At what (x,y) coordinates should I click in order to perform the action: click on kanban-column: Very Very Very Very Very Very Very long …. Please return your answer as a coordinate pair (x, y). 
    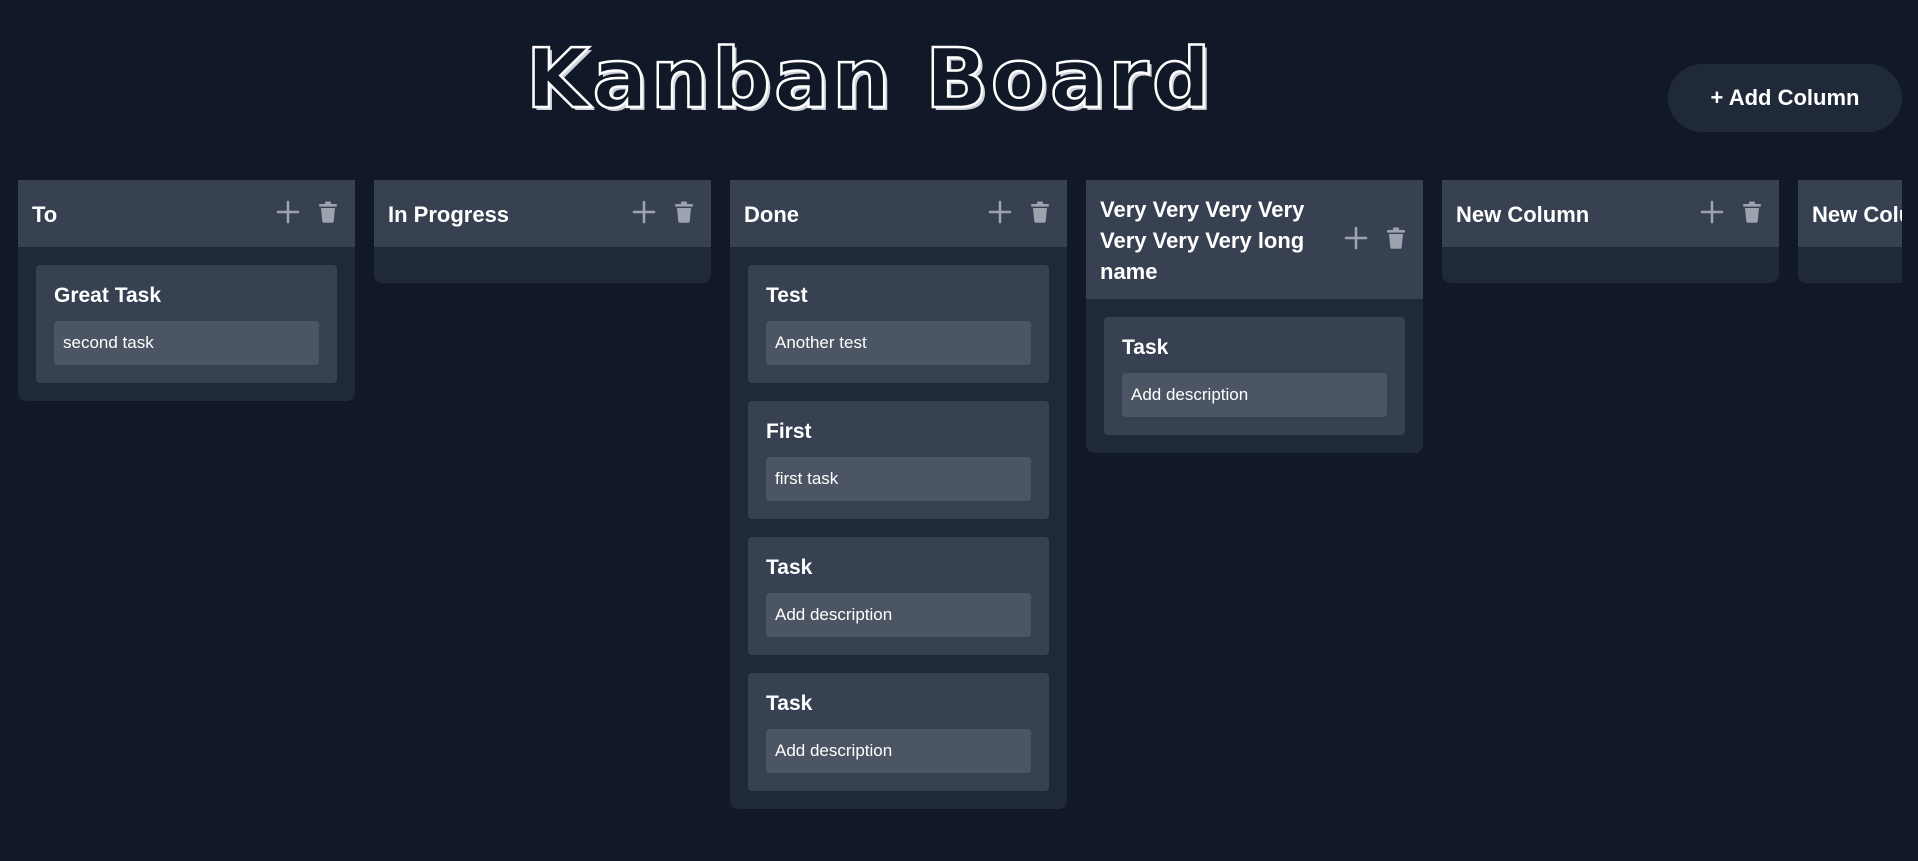
    Looking at the image, I should click on (1254, 316).